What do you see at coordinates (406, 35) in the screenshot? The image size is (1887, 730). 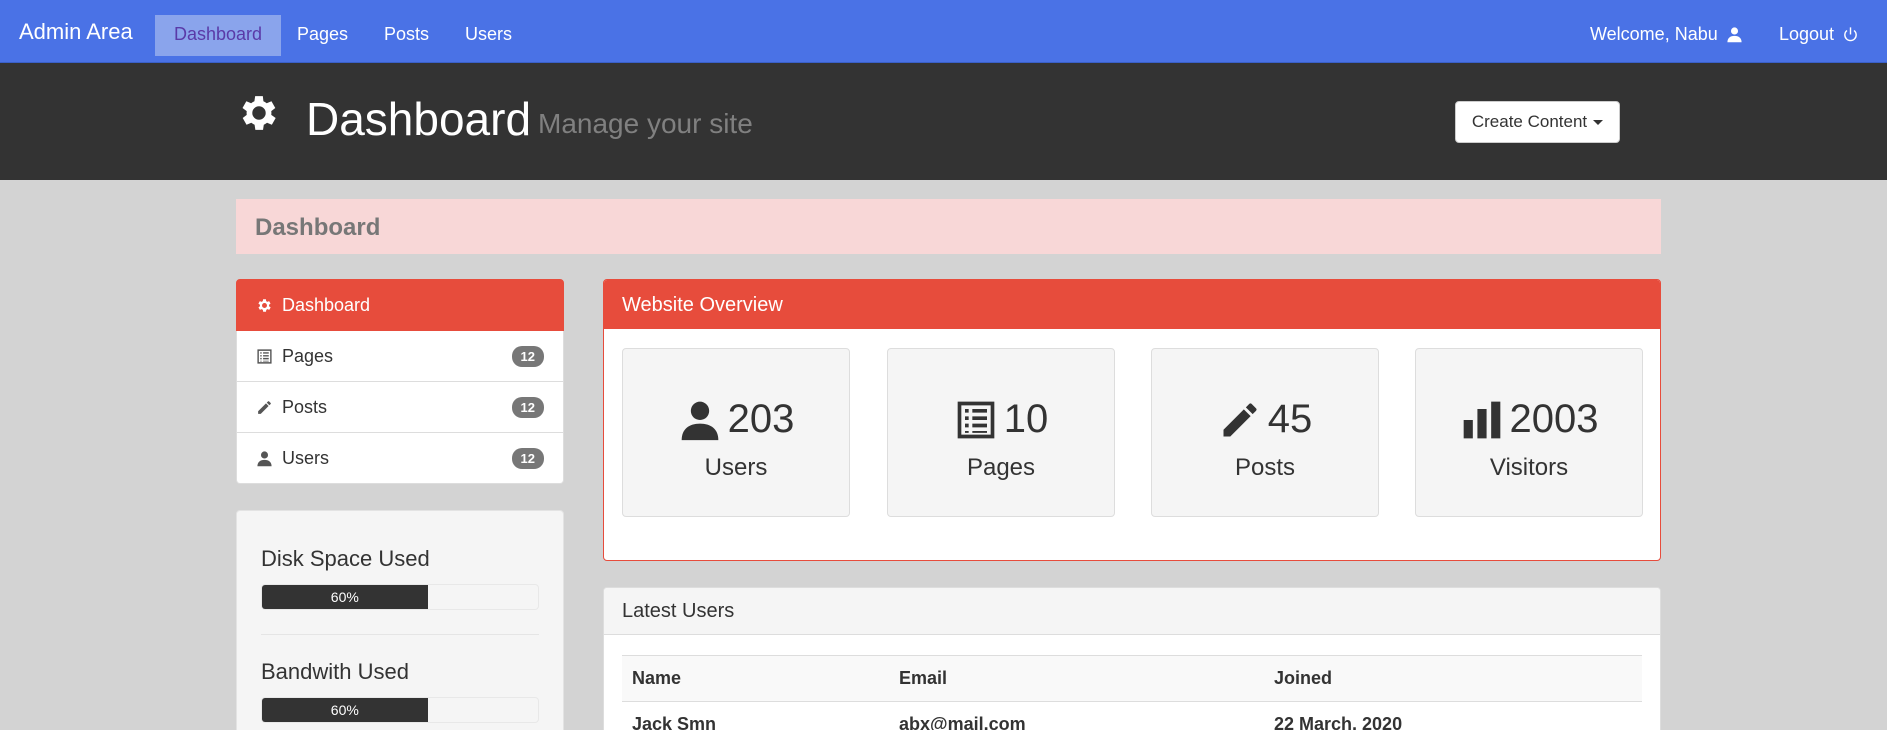 I see `nav-posts: Posts` at bounding box center [406, 35].